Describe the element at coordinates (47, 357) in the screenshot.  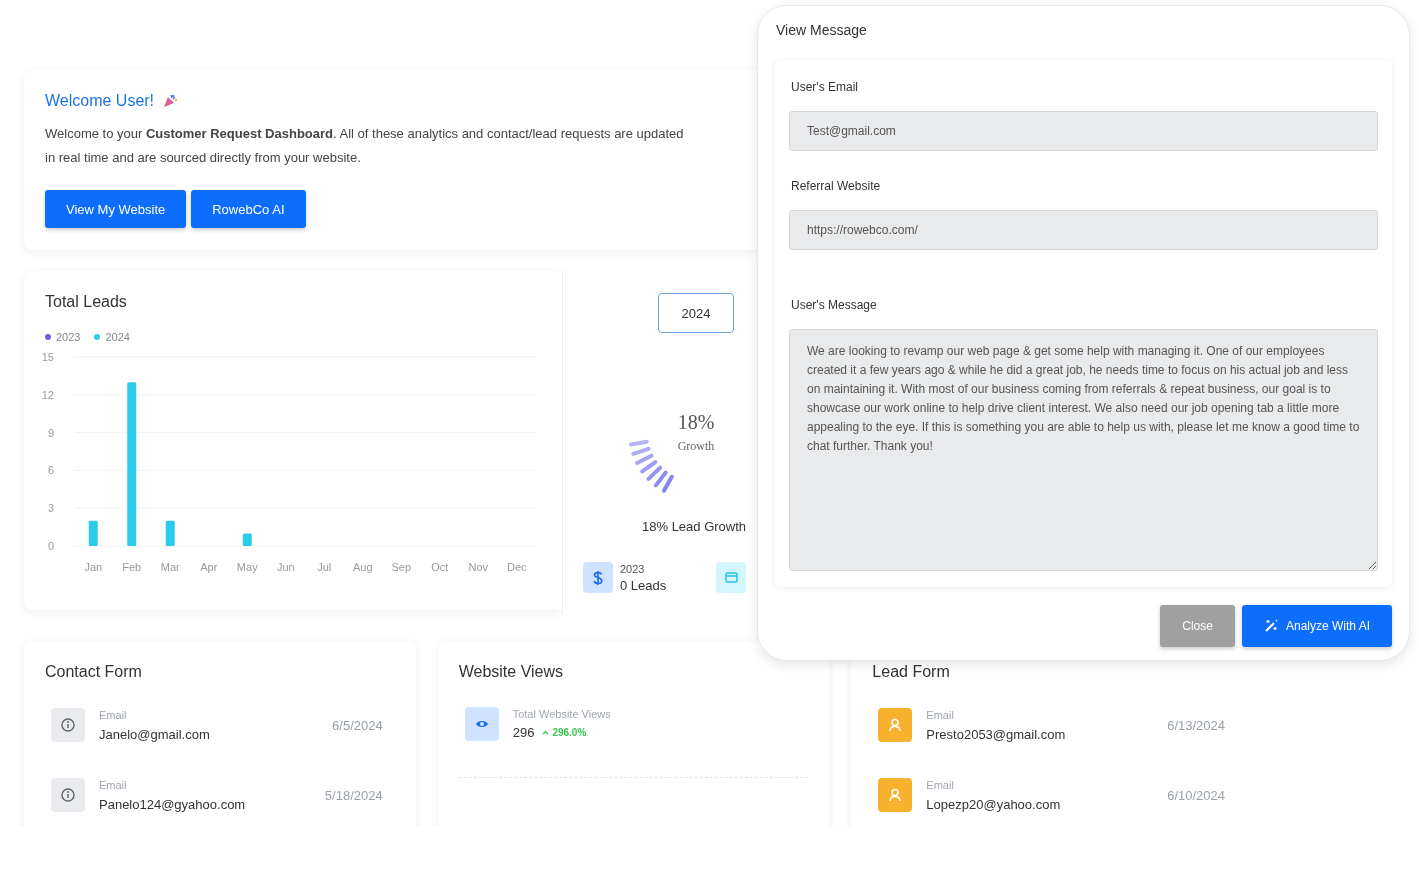
I see `axis-label: 15` at that location.